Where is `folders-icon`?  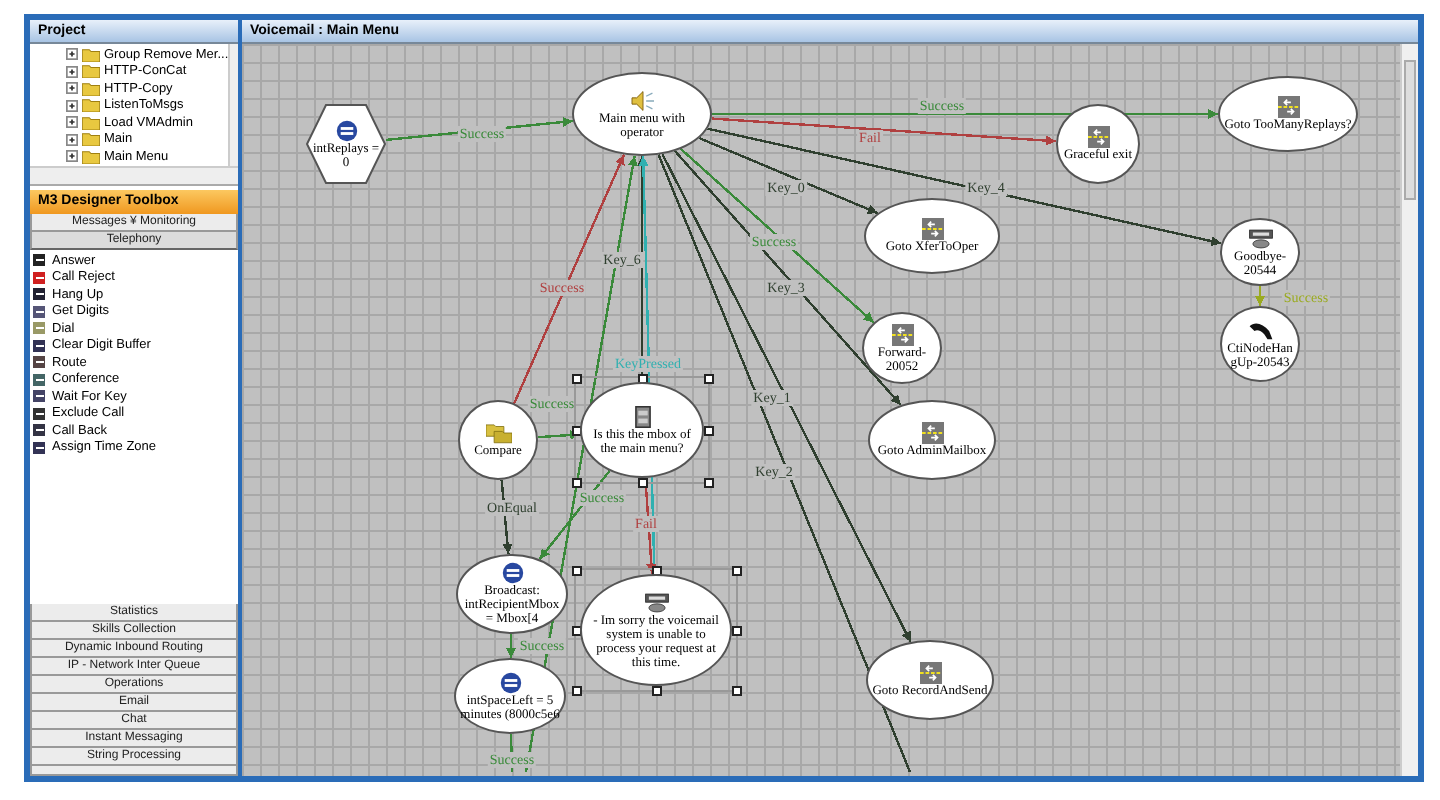
folders-icon is located at coordinates (498, 433).